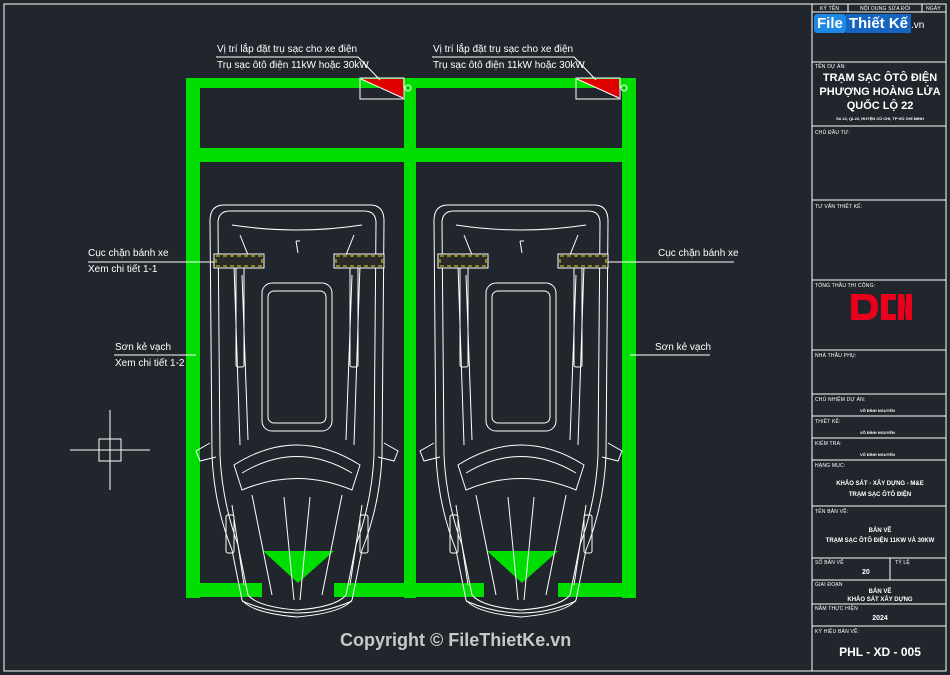 The height and width of the screenshot is (675, 950). I want to click on tb-subcontractor-label: NHÀ THẦU PHỤ:, so click(836, 356).